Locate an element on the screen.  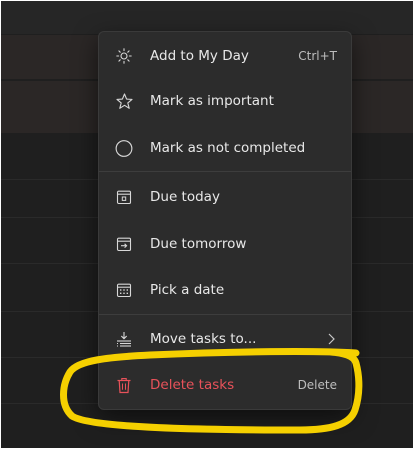
menu-item-mark-not-completed: Mark as not completed is located at coordinates (225, 148).